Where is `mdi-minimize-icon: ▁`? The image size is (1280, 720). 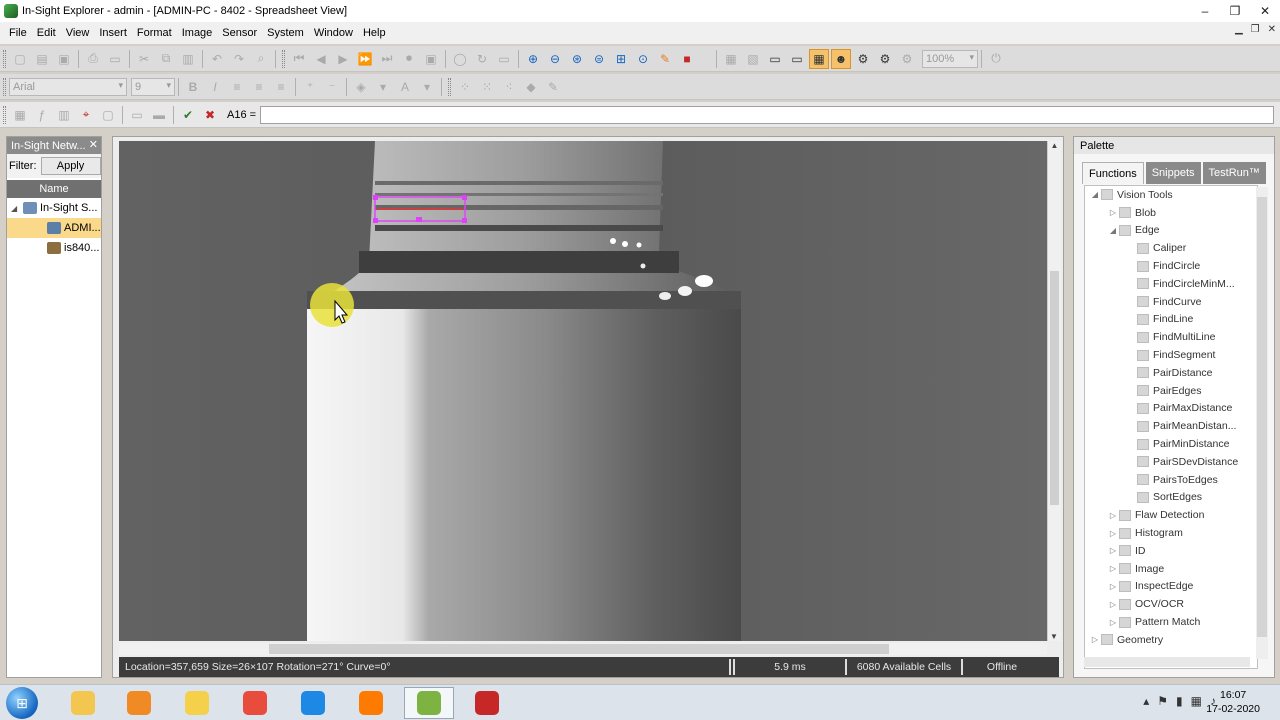
mdi-minimize-icon: ▁ is located at coordinates (1239, 29).